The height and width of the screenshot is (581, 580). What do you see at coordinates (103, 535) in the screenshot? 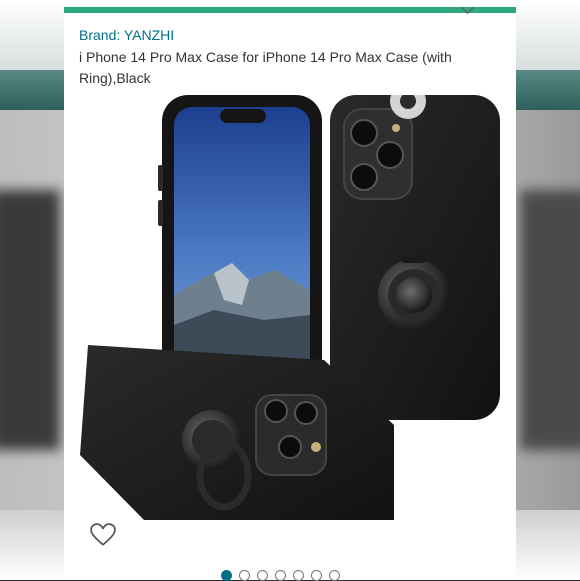
I see `heart-icon` at bounding box center [103, 535].